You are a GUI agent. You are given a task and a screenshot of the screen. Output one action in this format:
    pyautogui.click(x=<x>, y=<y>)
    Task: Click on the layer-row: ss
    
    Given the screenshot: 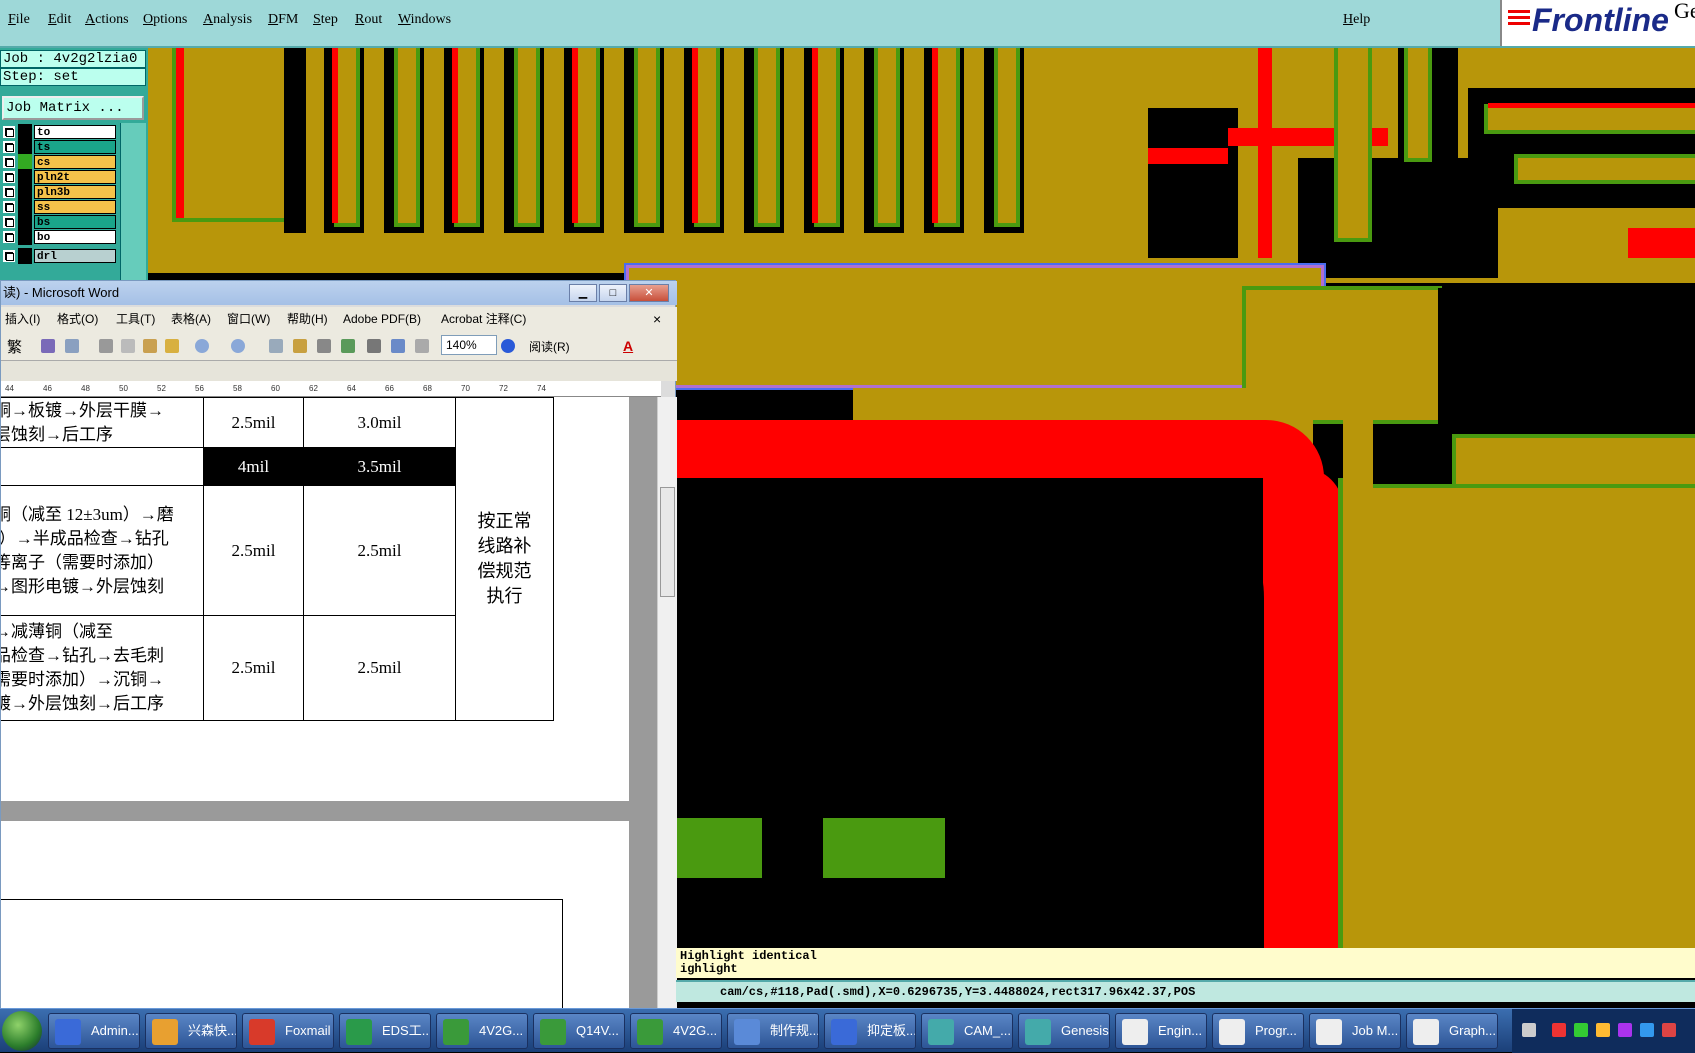 What is the action you would take?
    pyautogui.click(x=59, y=207)
    